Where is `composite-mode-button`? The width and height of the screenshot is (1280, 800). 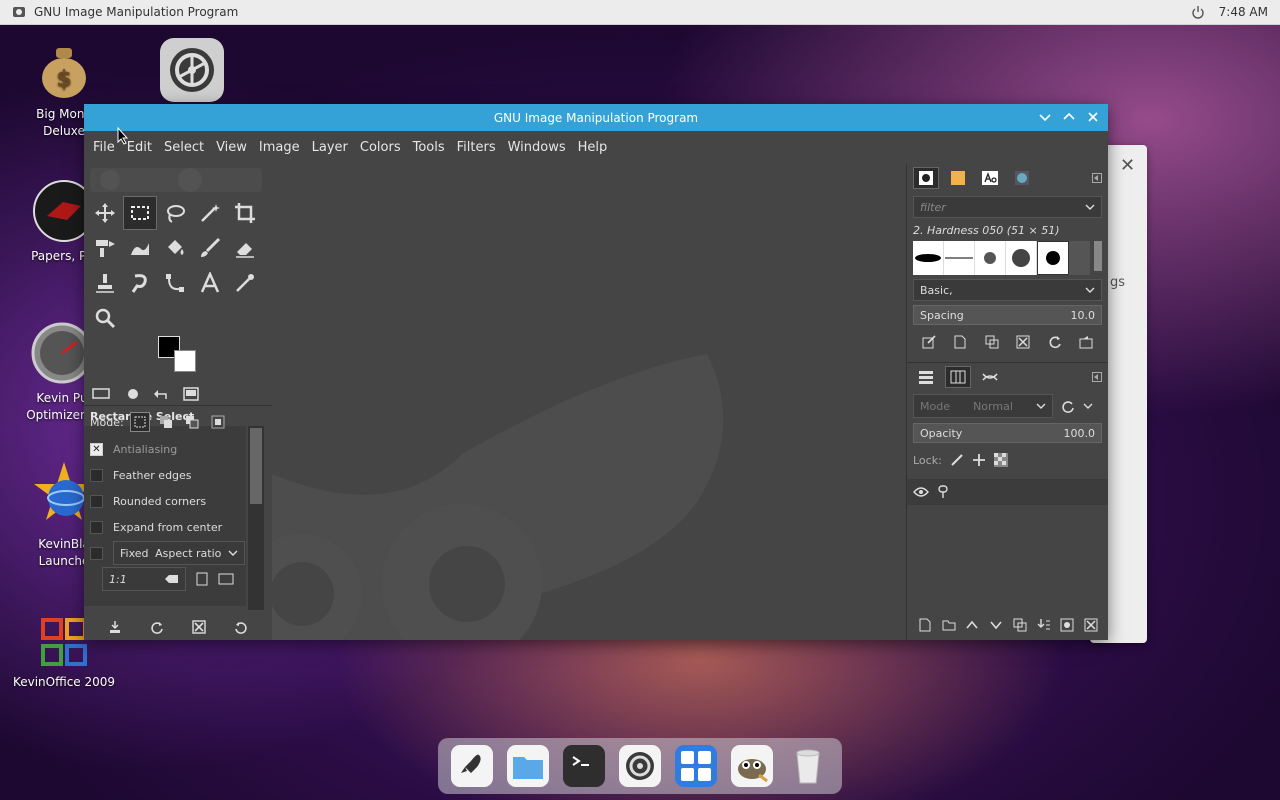 composite-mode-button is located at coordinates (1068, 406).